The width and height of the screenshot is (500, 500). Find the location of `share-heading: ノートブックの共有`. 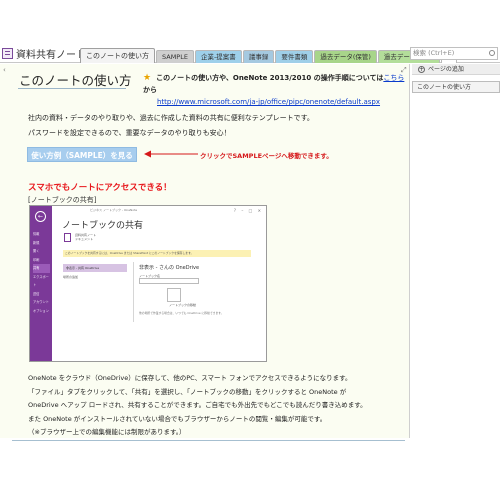

share-heading: ノートブックの共有 is located at coordinates (103, 226).